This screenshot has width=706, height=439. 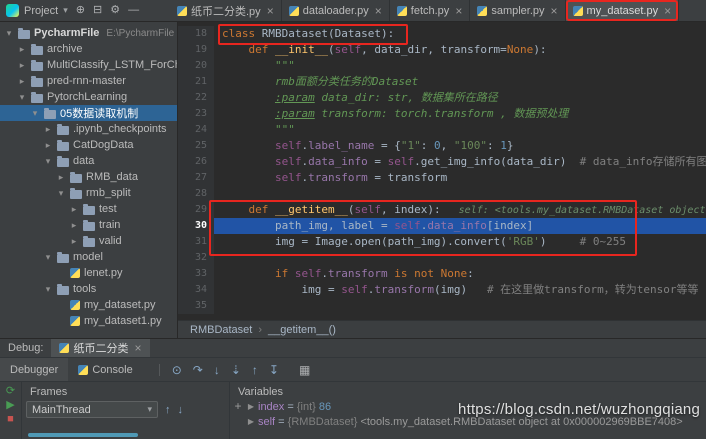 What do you see at coordinates (88, 273) in the screenshot?
I see `tree-item: lenet.py` at bounding box center [88, 273].